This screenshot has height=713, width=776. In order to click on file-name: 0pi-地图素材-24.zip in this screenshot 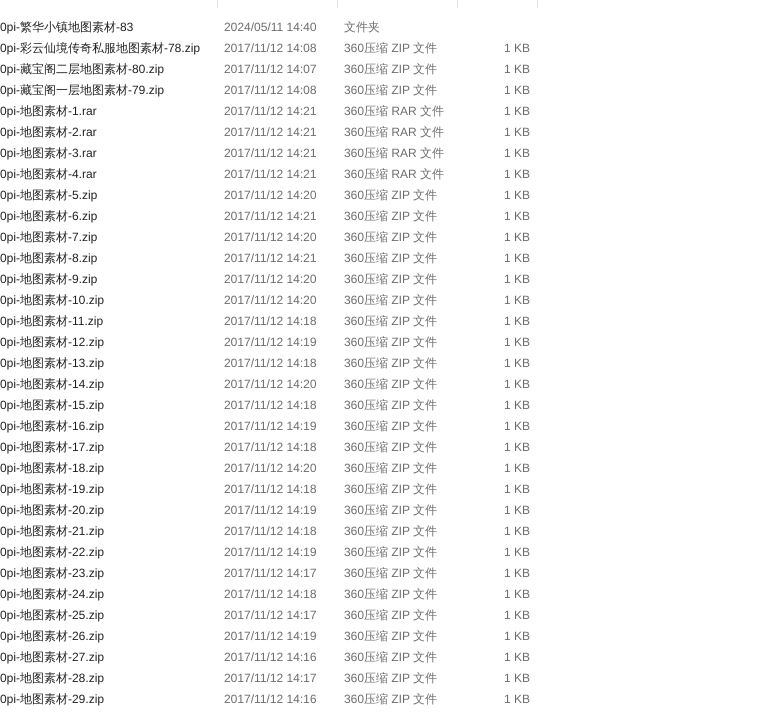, I will do `click(112, 594)`.